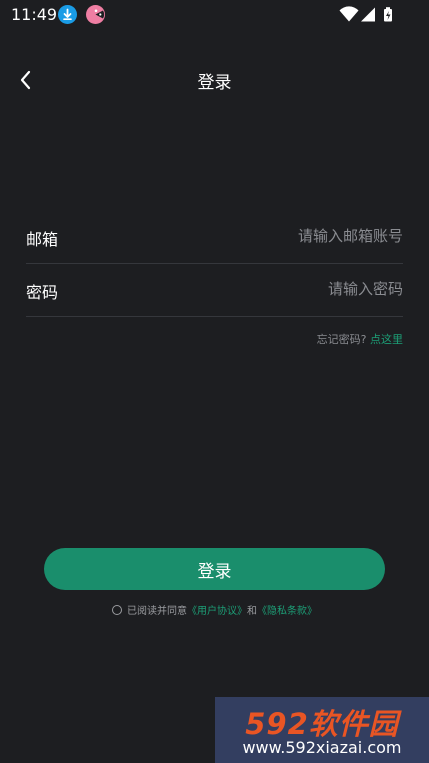 Image resolution: width=429 pixels, height=763 pixels. I want to click on forgot-password-link: 点这里, so click(386, 339).